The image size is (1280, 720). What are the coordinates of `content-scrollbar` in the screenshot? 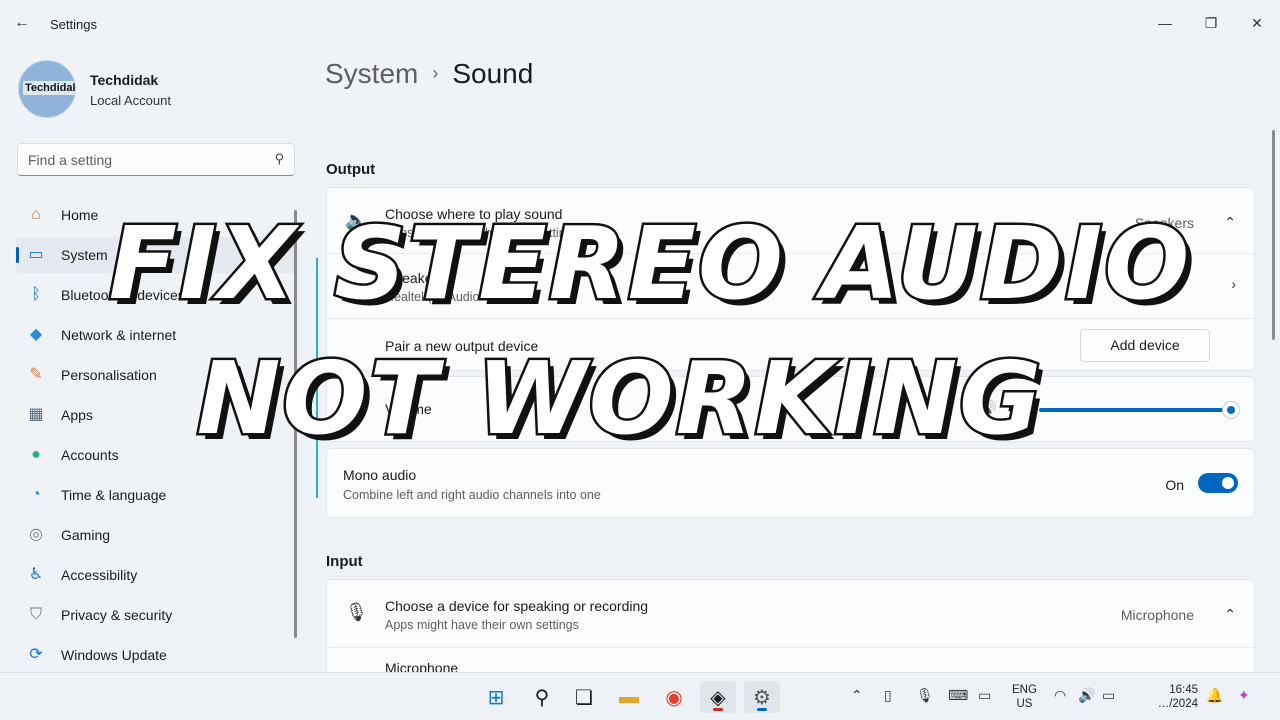 It's located at (1273, 235).